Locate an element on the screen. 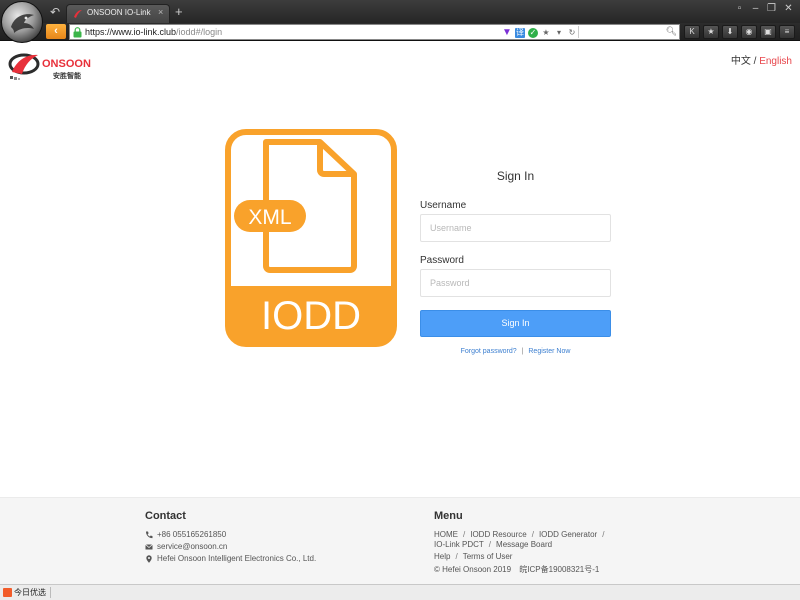  menu-heading: Menu is located at coordinates (448, 516).